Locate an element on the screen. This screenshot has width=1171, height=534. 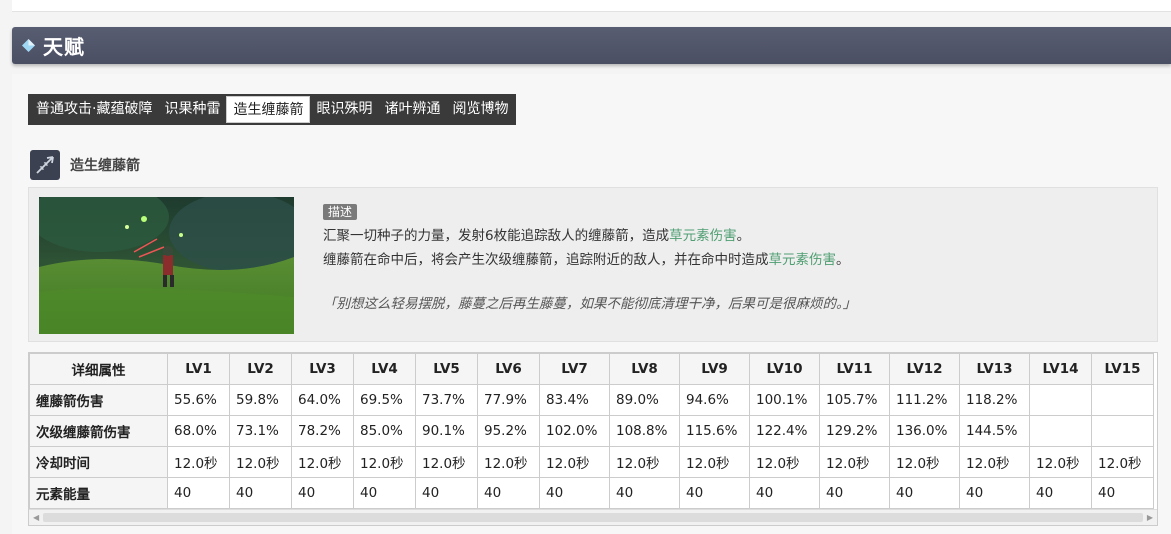
header-level: LV12 is located at coordinates (924, 369).